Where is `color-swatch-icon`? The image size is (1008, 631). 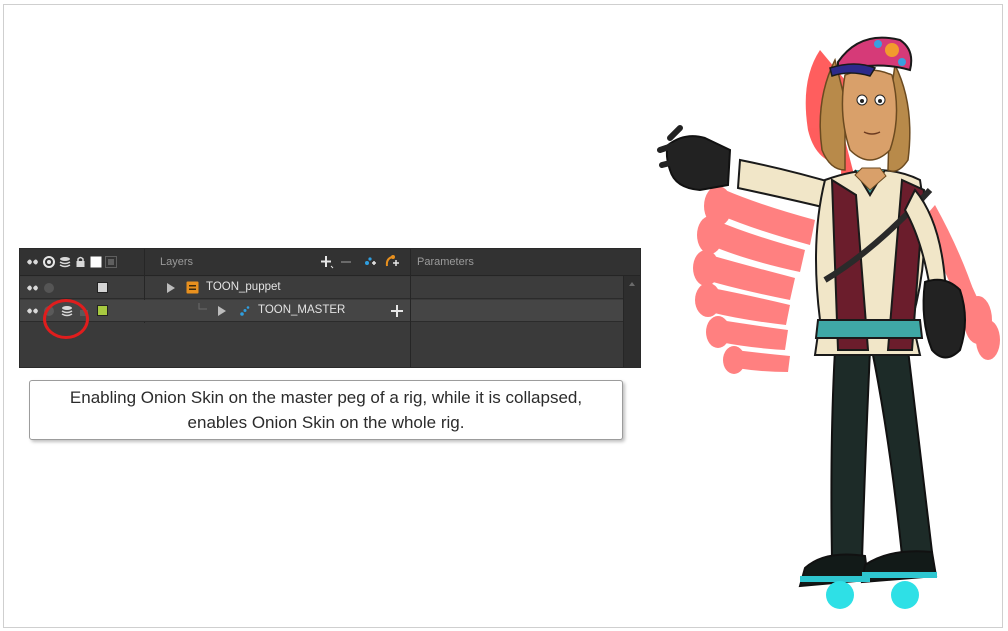 color-swatch-icon is located at coordinates (96, 262).